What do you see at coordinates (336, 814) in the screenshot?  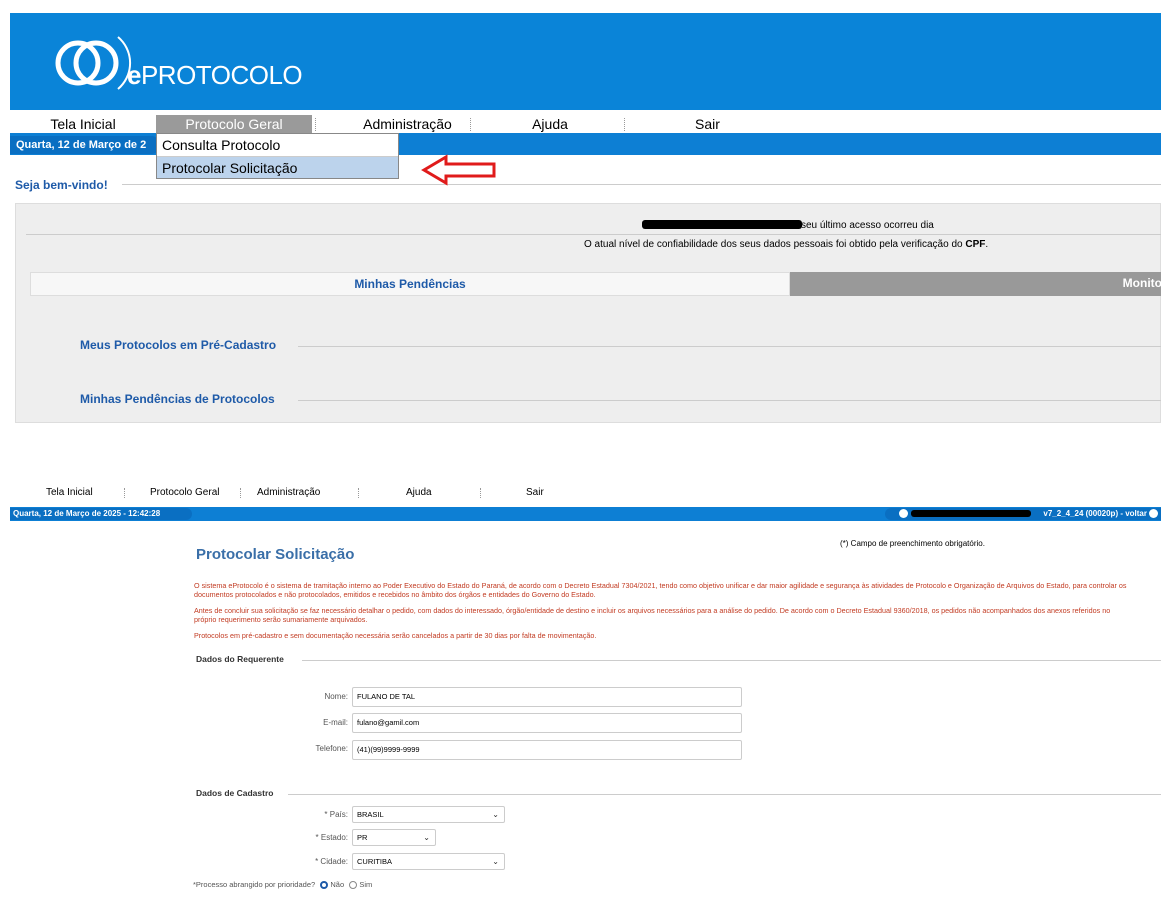 I see `pais-label: * País:` at bounding box center [336, 814].